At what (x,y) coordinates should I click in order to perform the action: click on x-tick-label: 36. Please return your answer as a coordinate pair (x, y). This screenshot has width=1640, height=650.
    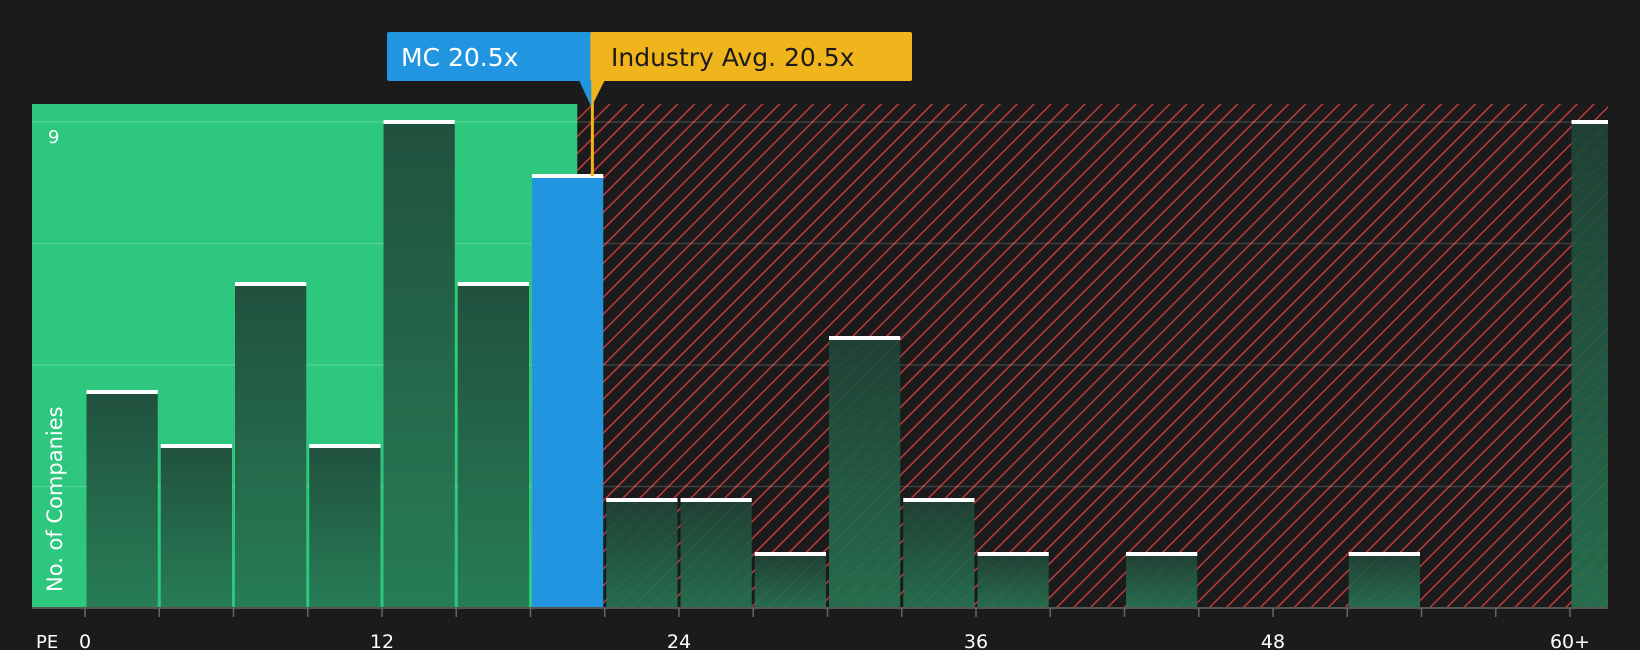
    Looking at the image, I should click on (976, 640).